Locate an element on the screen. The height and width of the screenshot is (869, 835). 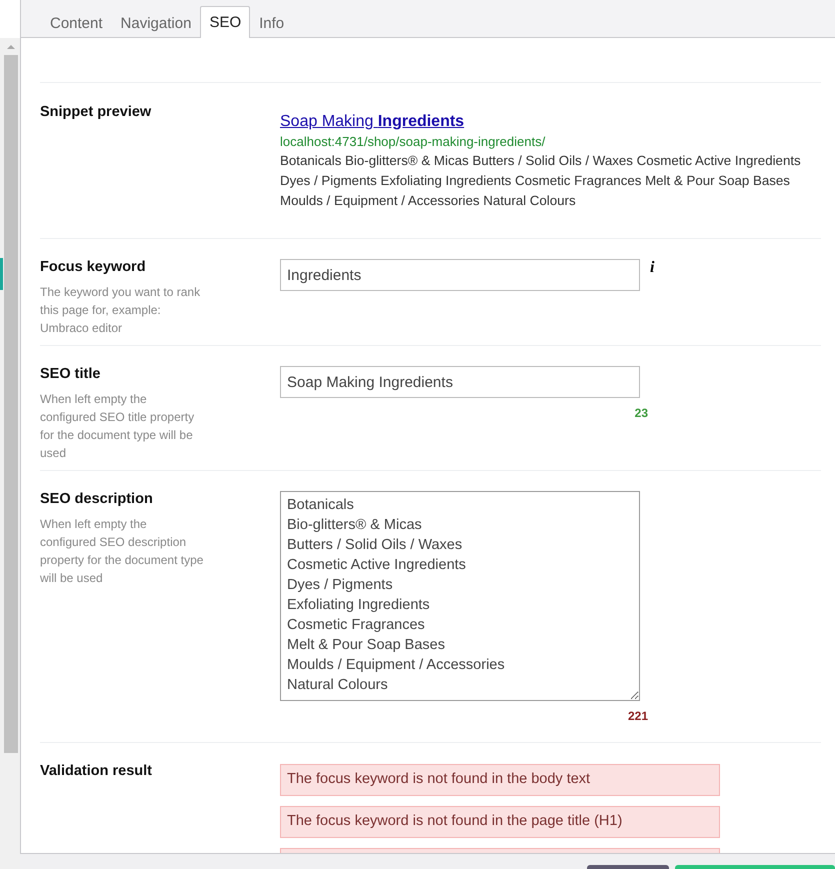
validation-message: The focus keyword is not found in the body text is located at coordinates (500, 780).